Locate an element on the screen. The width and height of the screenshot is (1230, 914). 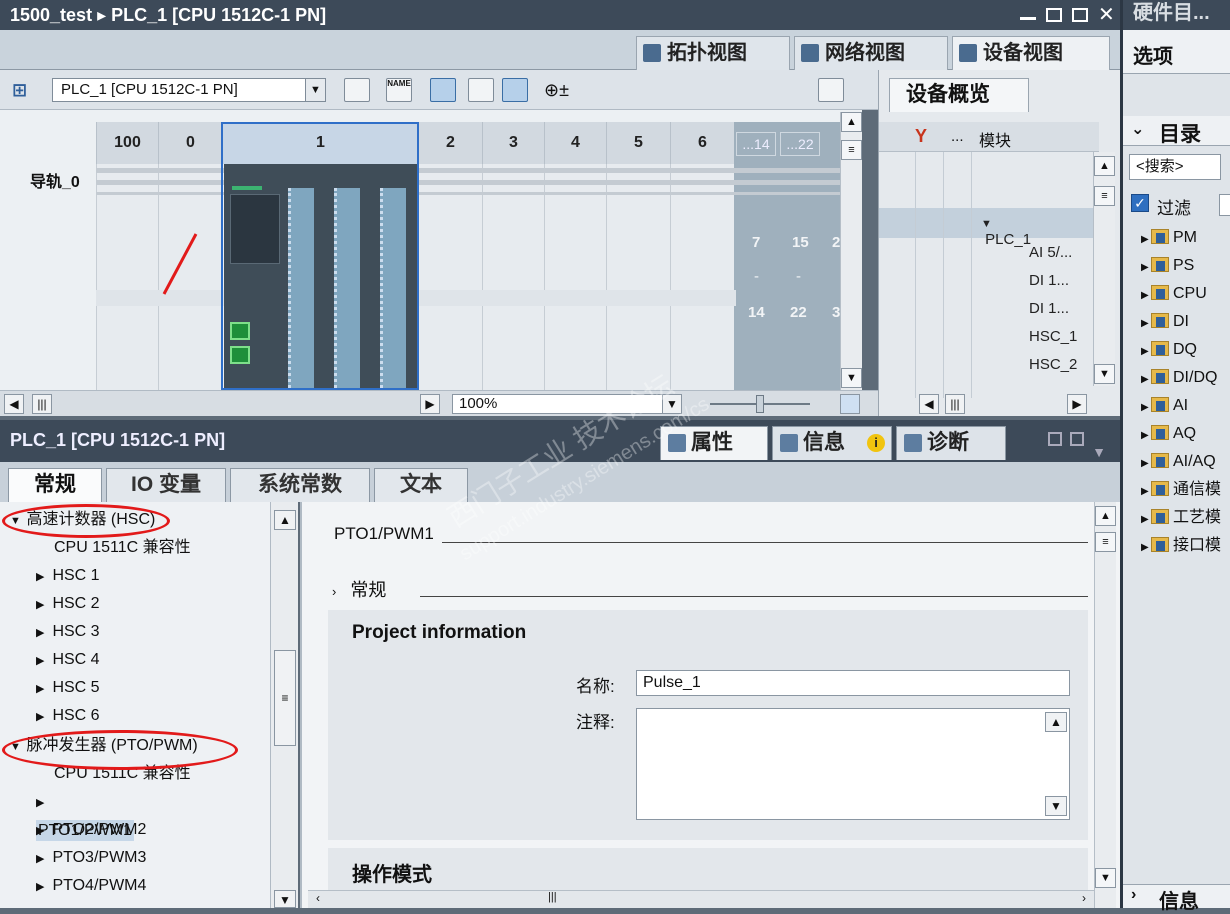
options-label: 选项 is located at coordinates (1153, 54).